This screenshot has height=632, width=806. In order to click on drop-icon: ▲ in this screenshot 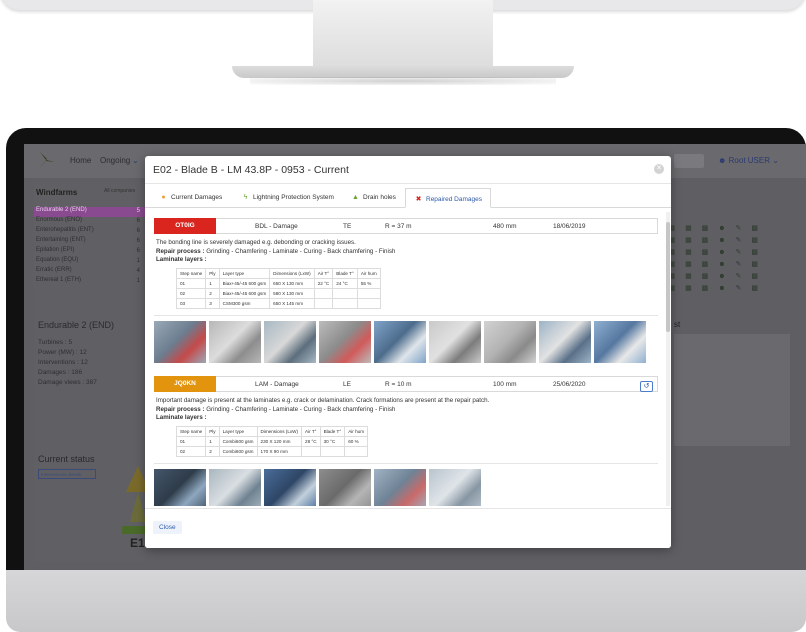, I will do `click(355, 197)`.